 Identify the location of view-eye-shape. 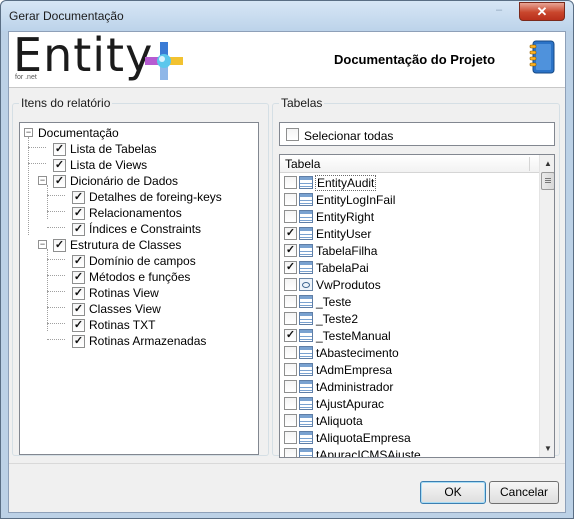
(306, 285).